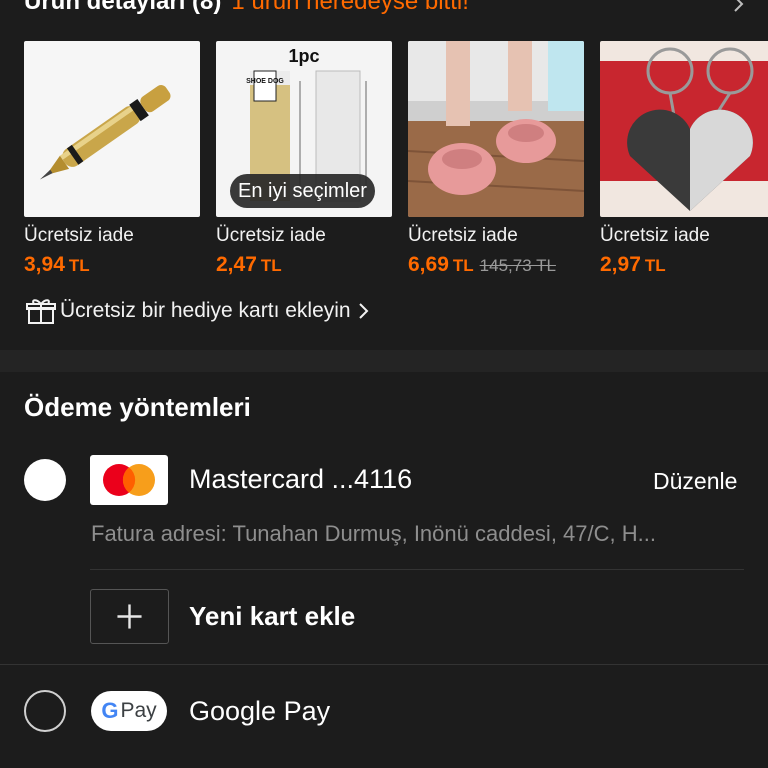  I want to click on product-card: Ücretsiz iade 3,94 TL, so click(112, 159).